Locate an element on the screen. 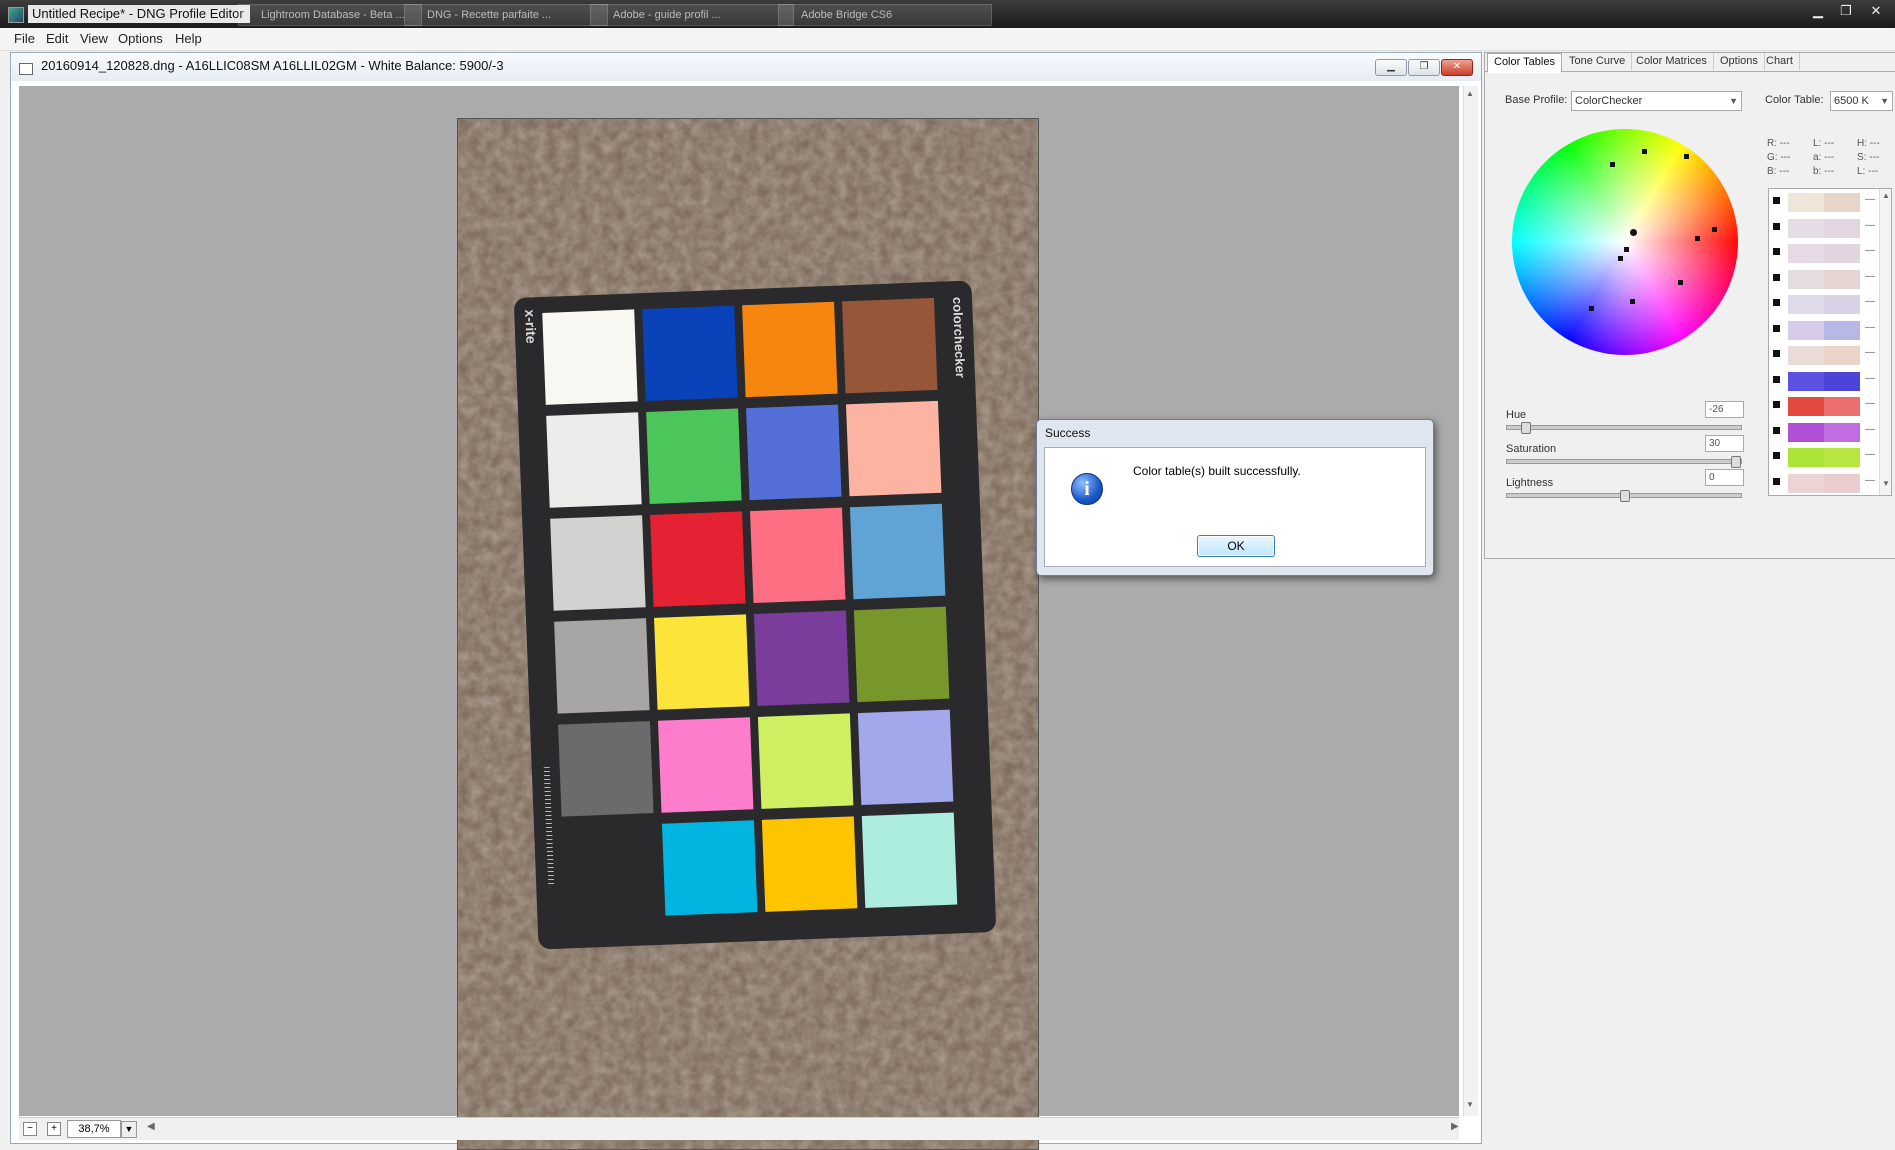  maximize-icon: ❐ is located at coordinates (1846, 11).